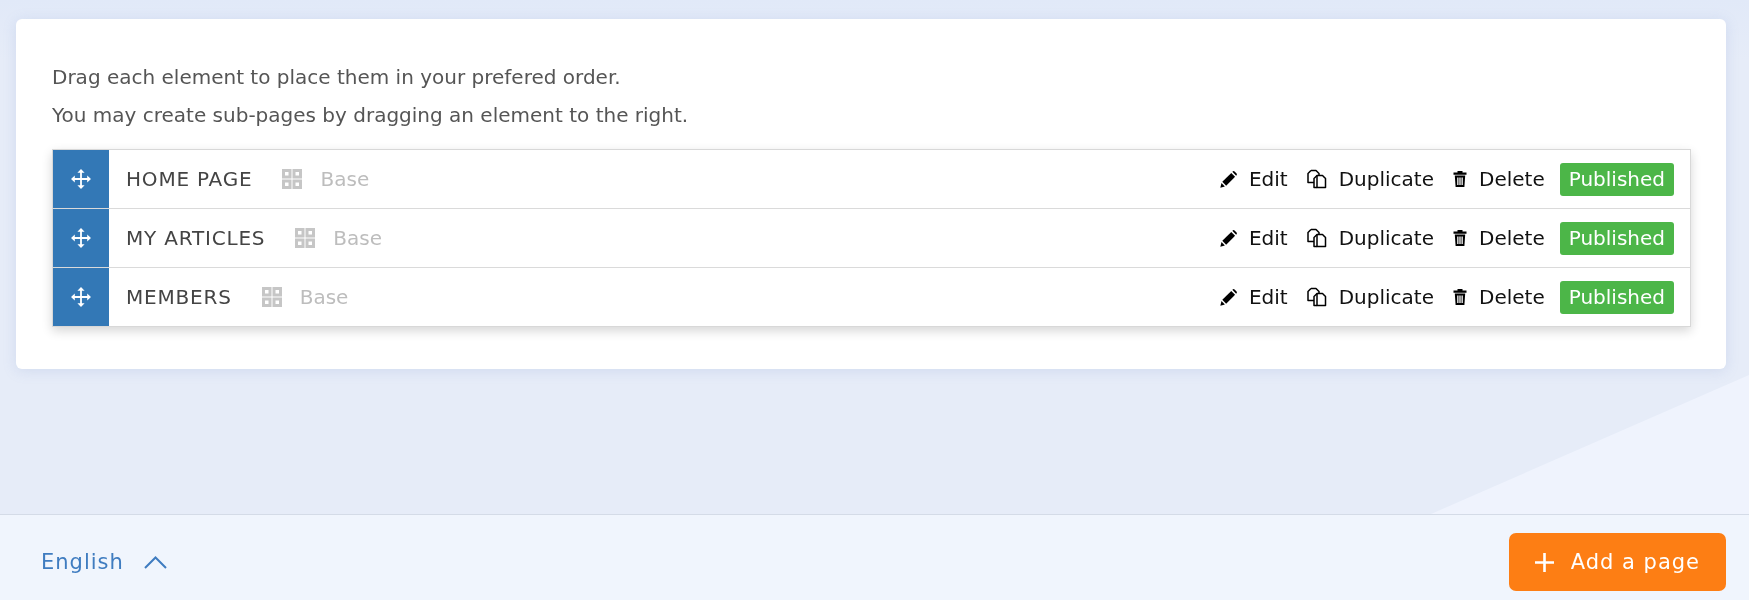  I want to click on chevron-up-icon, so click(155, 562).